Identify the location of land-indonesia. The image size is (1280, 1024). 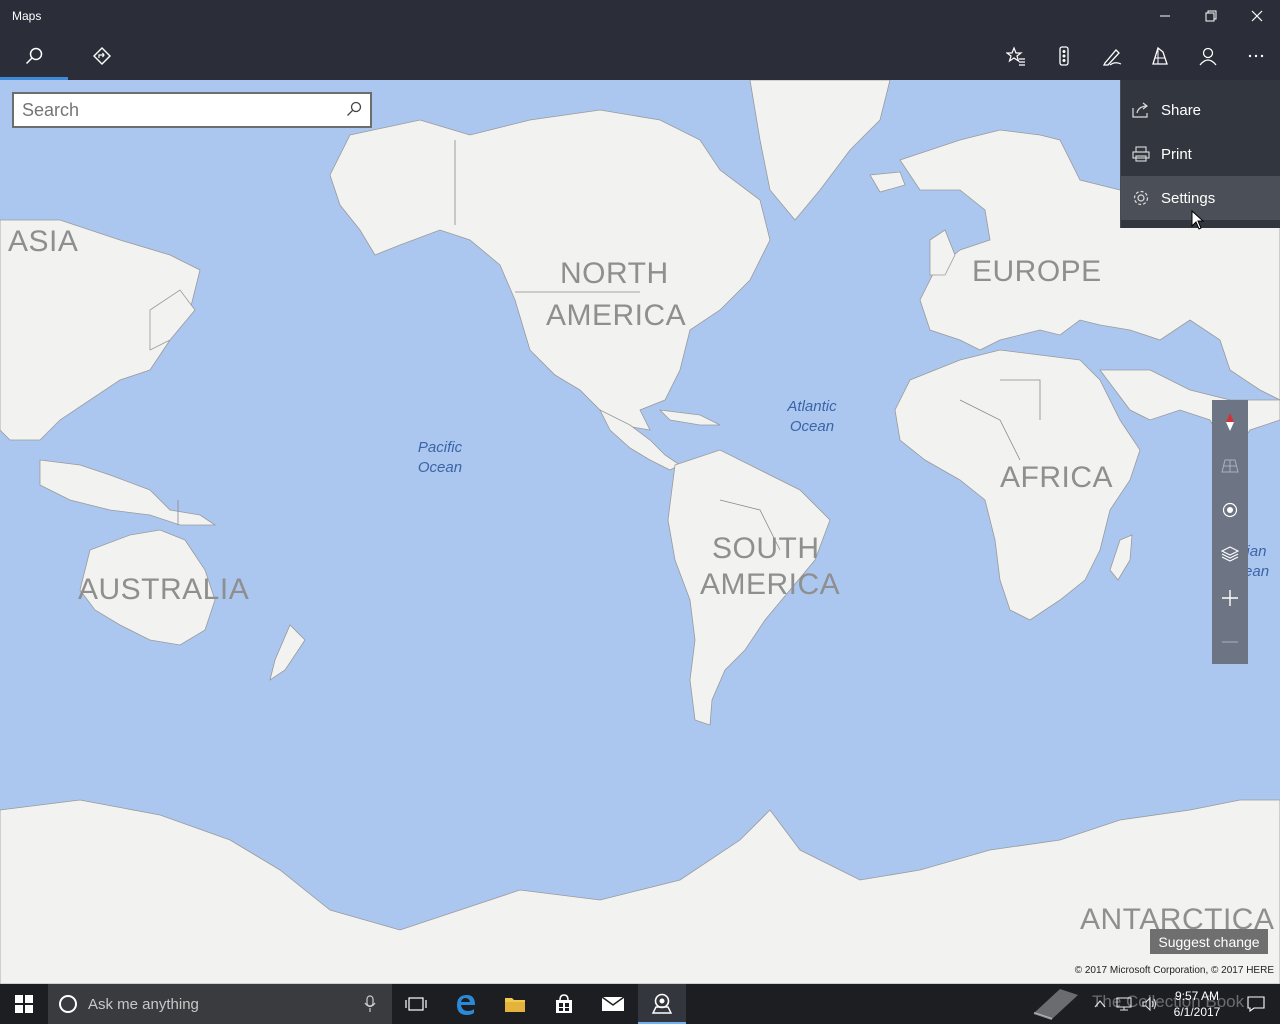
(128, 492).